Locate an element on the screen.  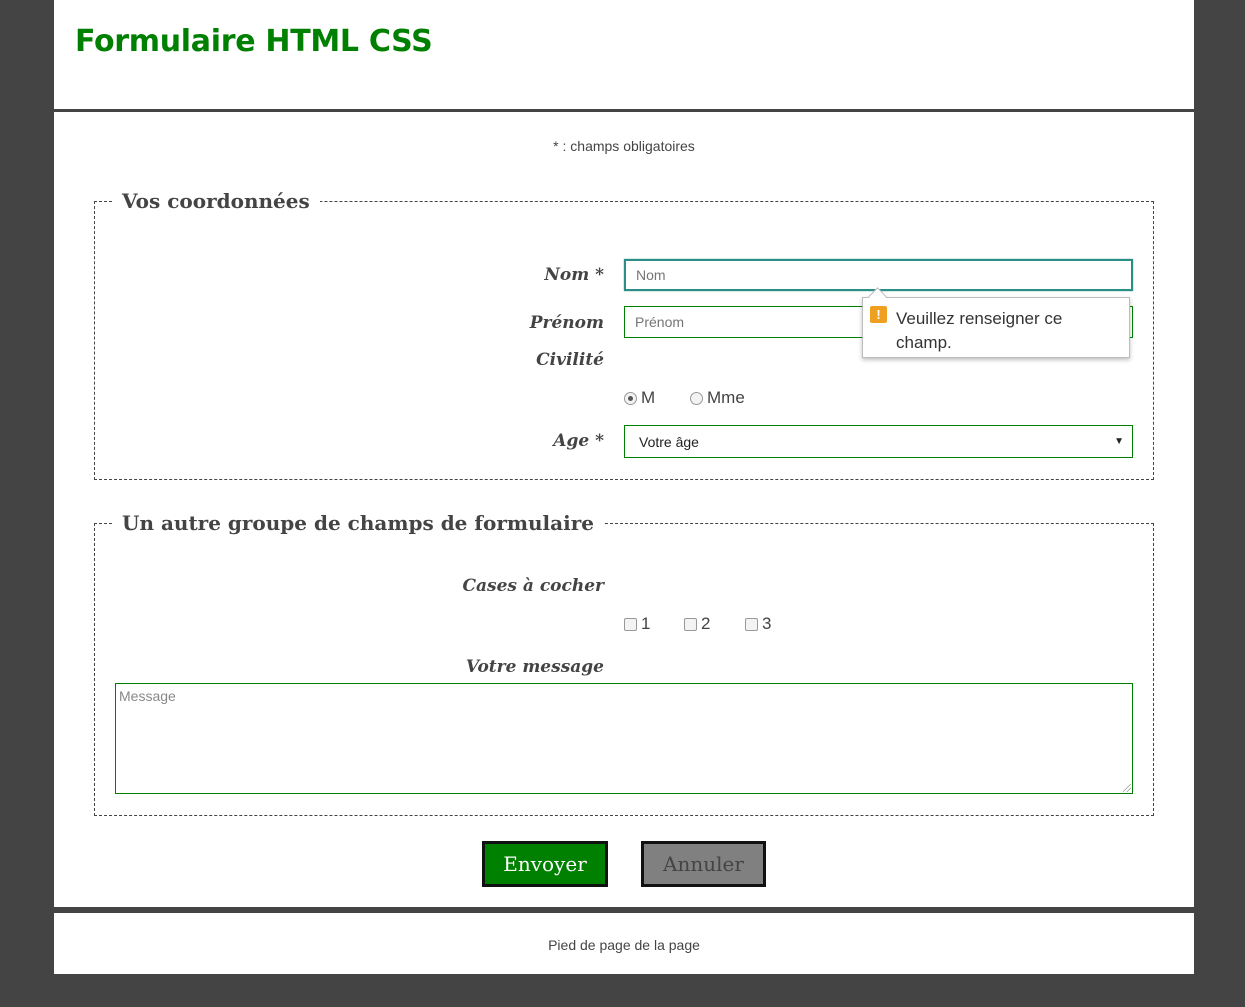
prenom-label: Prénom is located at coordinates (566, 323).